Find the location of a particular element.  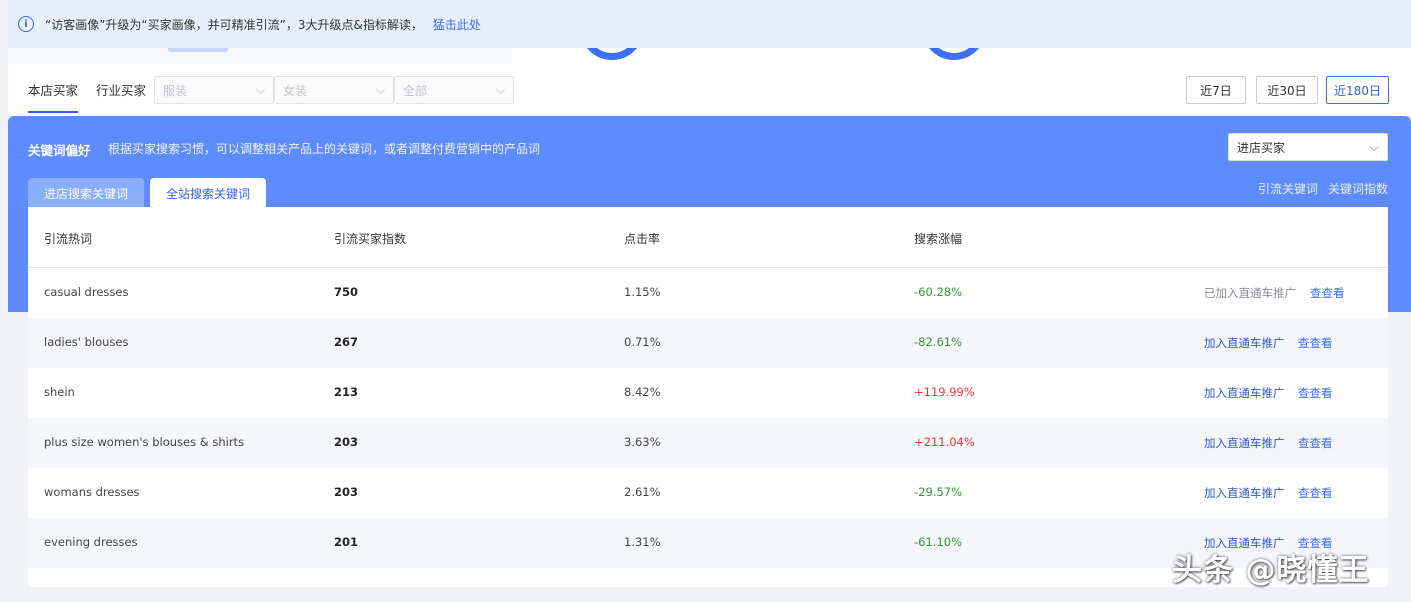

notice-link: 猛击此处 is located at coordinates (457, 24).